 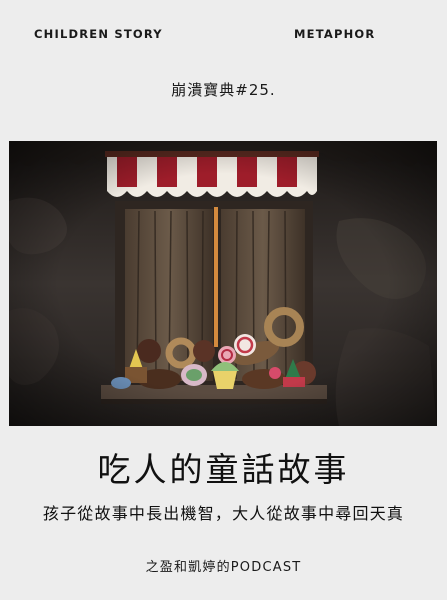 I want to click on category-label: CHILDREN STORY, so click(x=98, y=34).